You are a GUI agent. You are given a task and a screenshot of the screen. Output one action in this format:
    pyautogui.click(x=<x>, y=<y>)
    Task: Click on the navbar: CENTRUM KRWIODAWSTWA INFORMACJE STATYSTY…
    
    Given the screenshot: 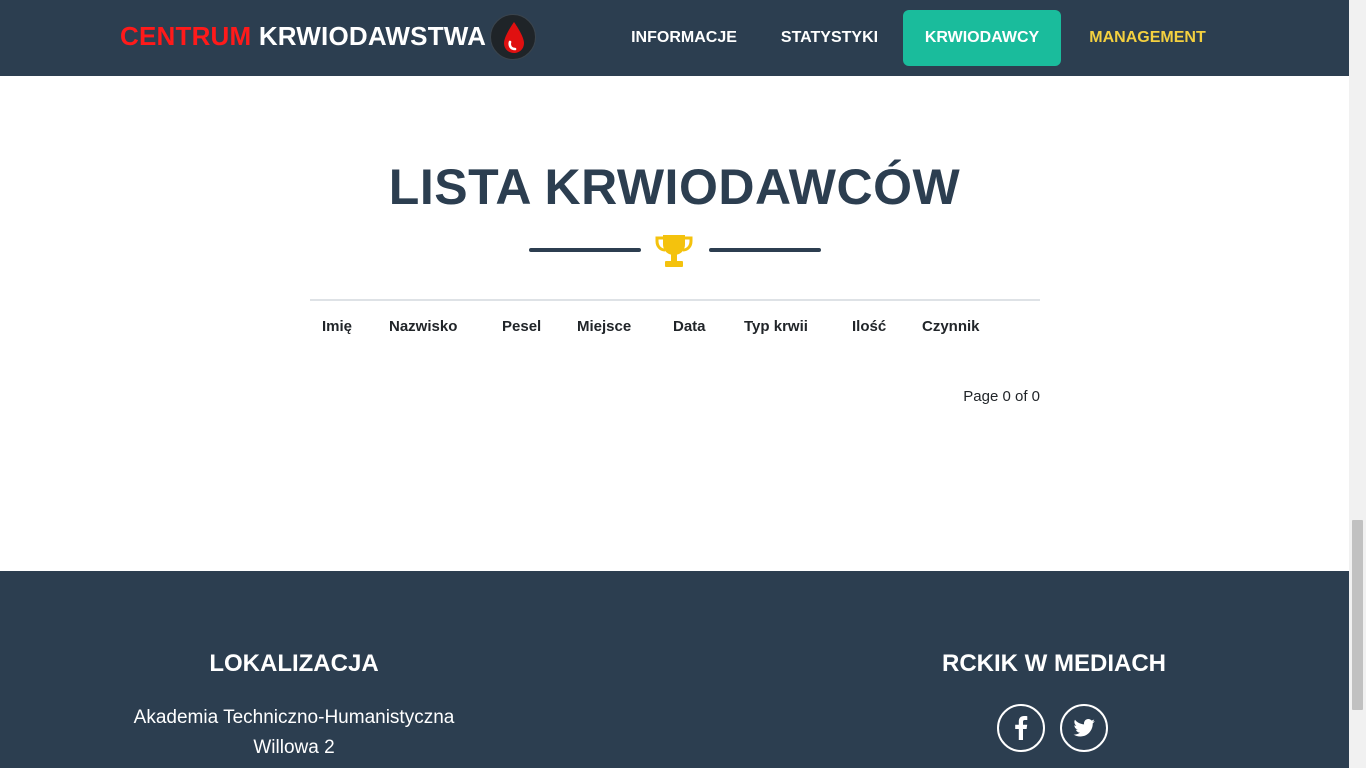 What is the action you would take?
    pyautogui.click(x=674, y=38)
    